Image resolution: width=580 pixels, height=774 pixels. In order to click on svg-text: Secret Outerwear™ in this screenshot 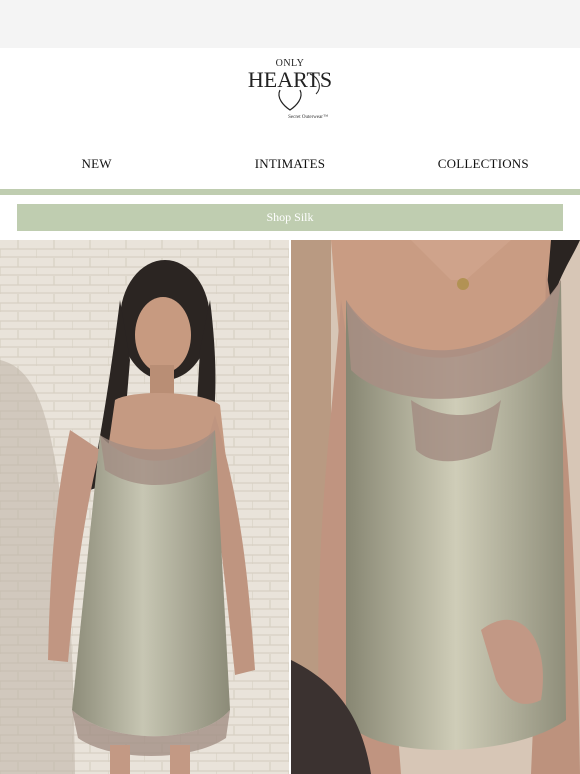, I will do `click(308, 117)`.